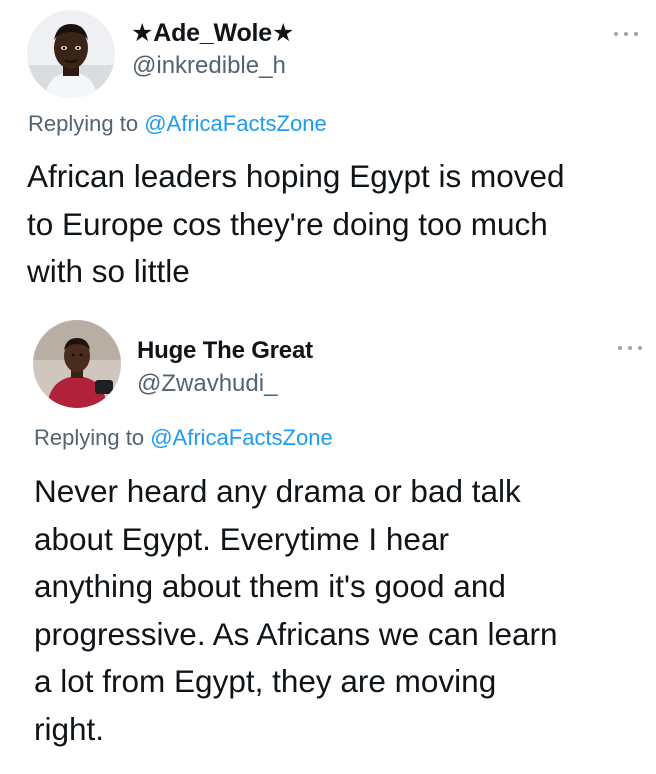 The image size is (656, 774). What do you see at coordinates (212, 33) in the screenshot?
I see `display-name: ★Ade_Wole★` at bounding box center [212, 33].